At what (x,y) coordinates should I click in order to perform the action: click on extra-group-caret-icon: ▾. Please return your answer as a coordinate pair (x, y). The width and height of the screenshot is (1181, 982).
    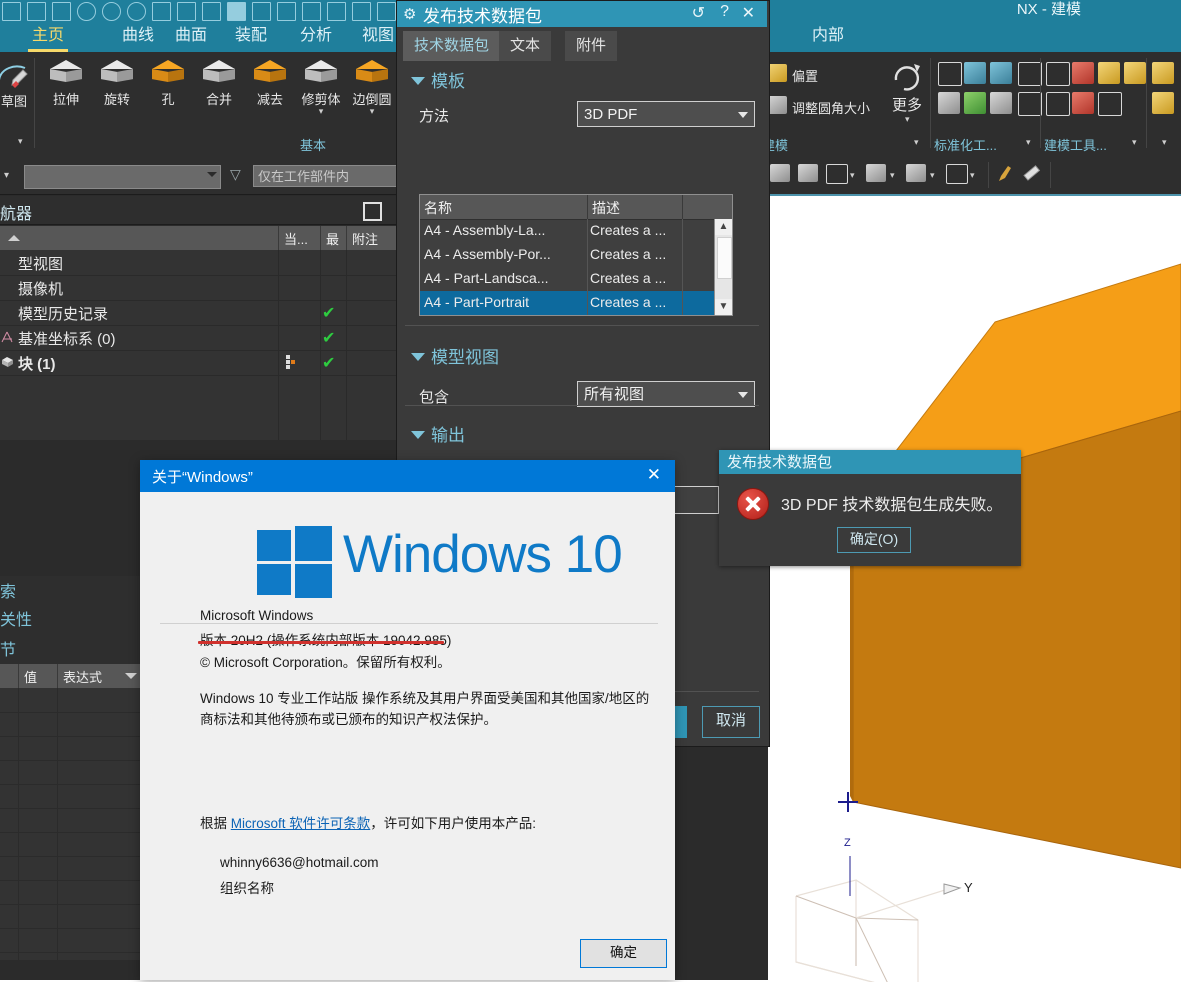
    Looking at the image, I should click on (1164, 142).